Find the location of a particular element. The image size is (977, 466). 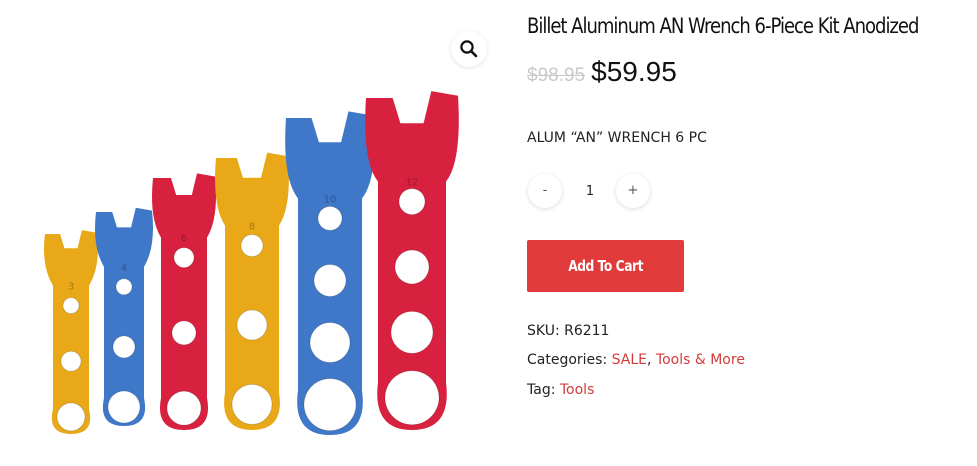

product-tags: Tag: Tools is located at coordinates (560, 390).